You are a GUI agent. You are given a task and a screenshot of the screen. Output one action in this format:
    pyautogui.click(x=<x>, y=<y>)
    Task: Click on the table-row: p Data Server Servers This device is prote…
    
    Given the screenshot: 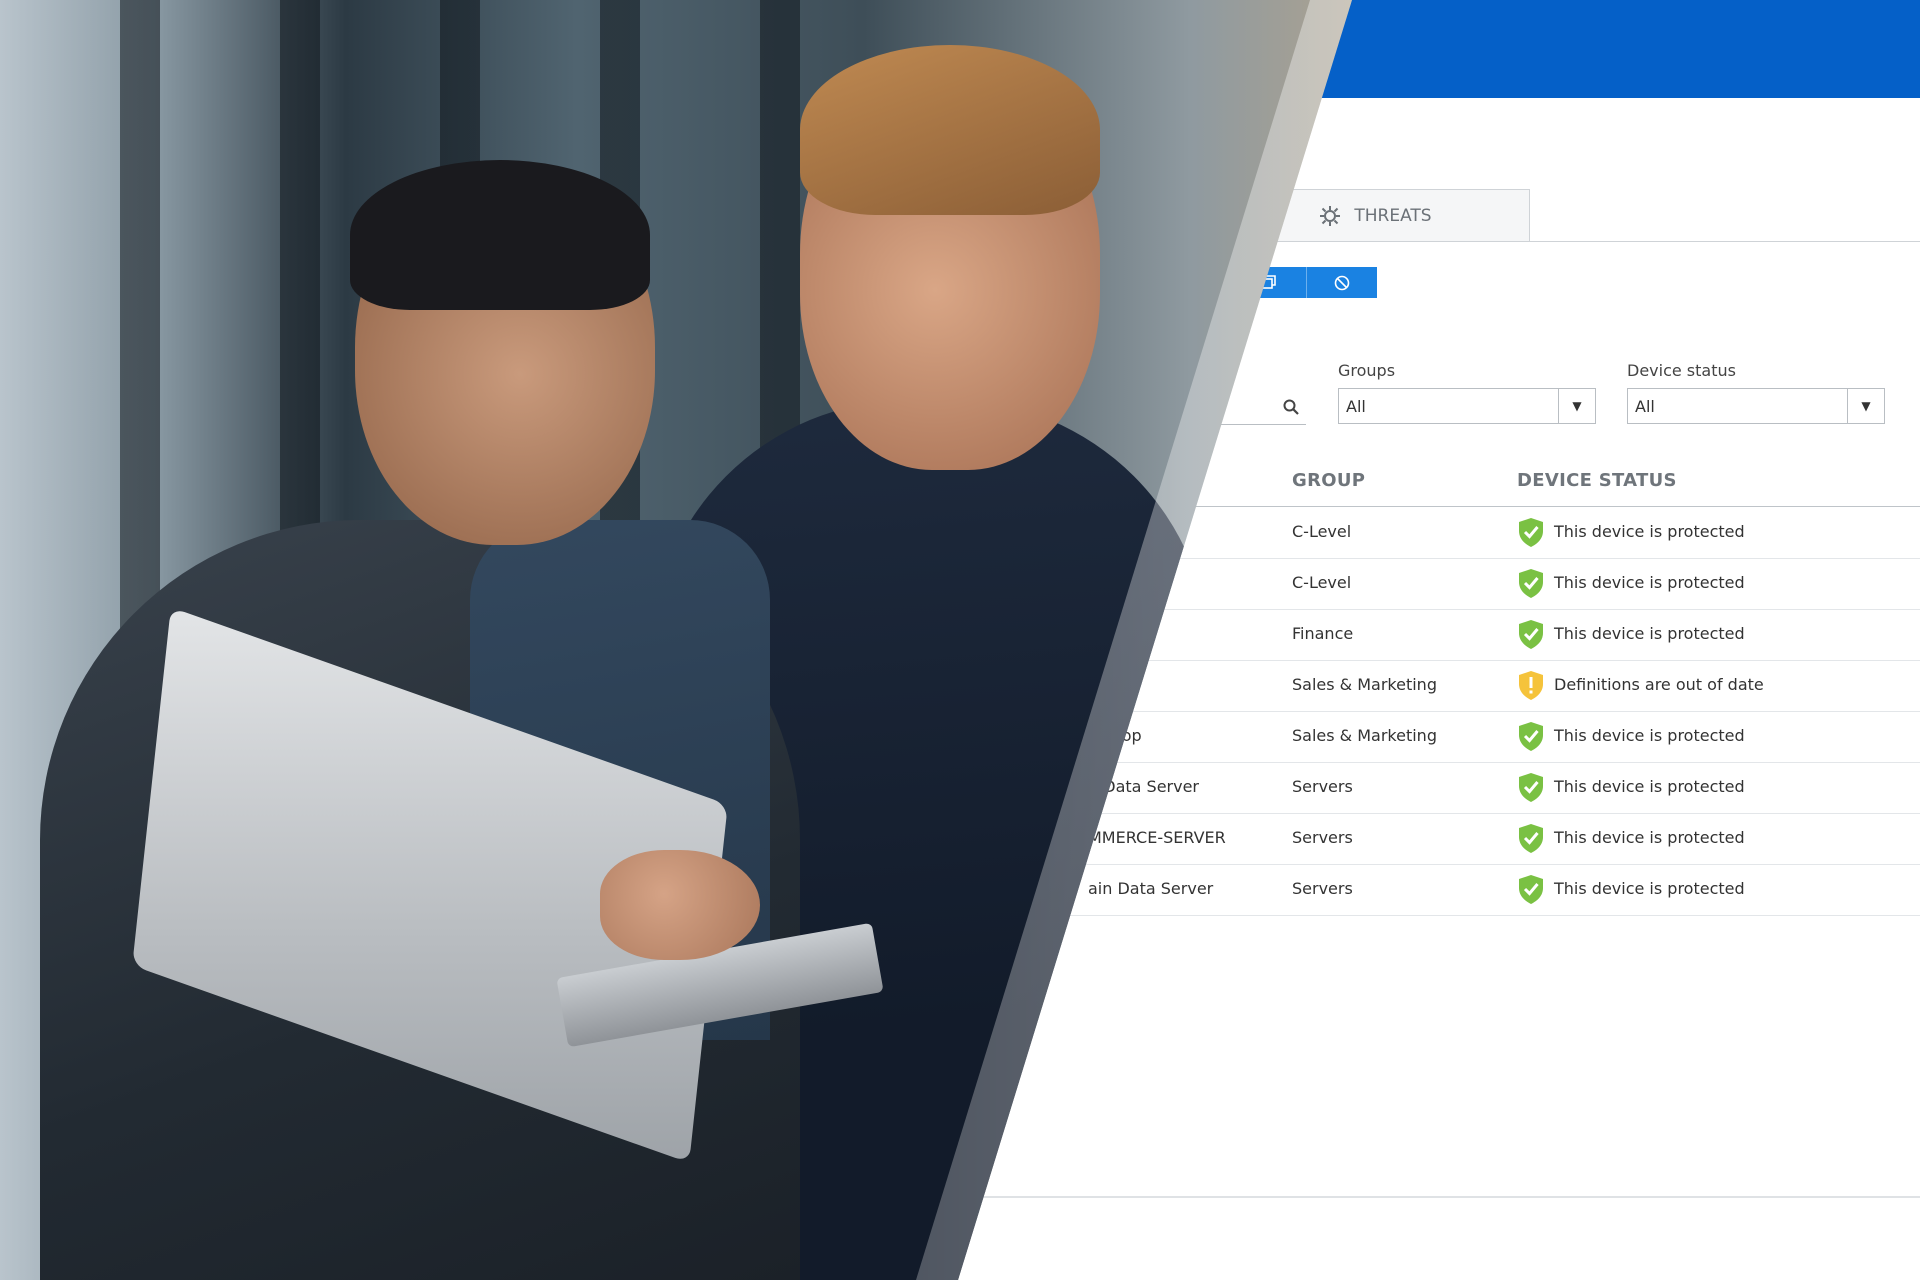 What is the action you would take?
    pyautogui.click(x=1460, y=788)
    